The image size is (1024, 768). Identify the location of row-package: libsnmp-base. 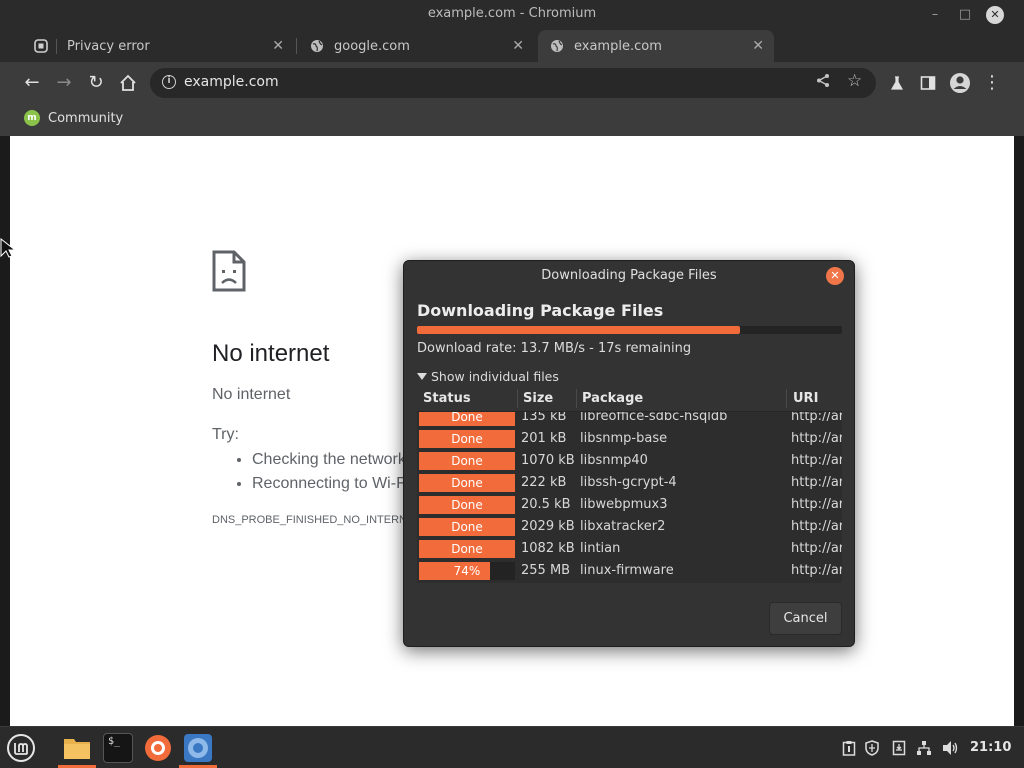
(624, 438).